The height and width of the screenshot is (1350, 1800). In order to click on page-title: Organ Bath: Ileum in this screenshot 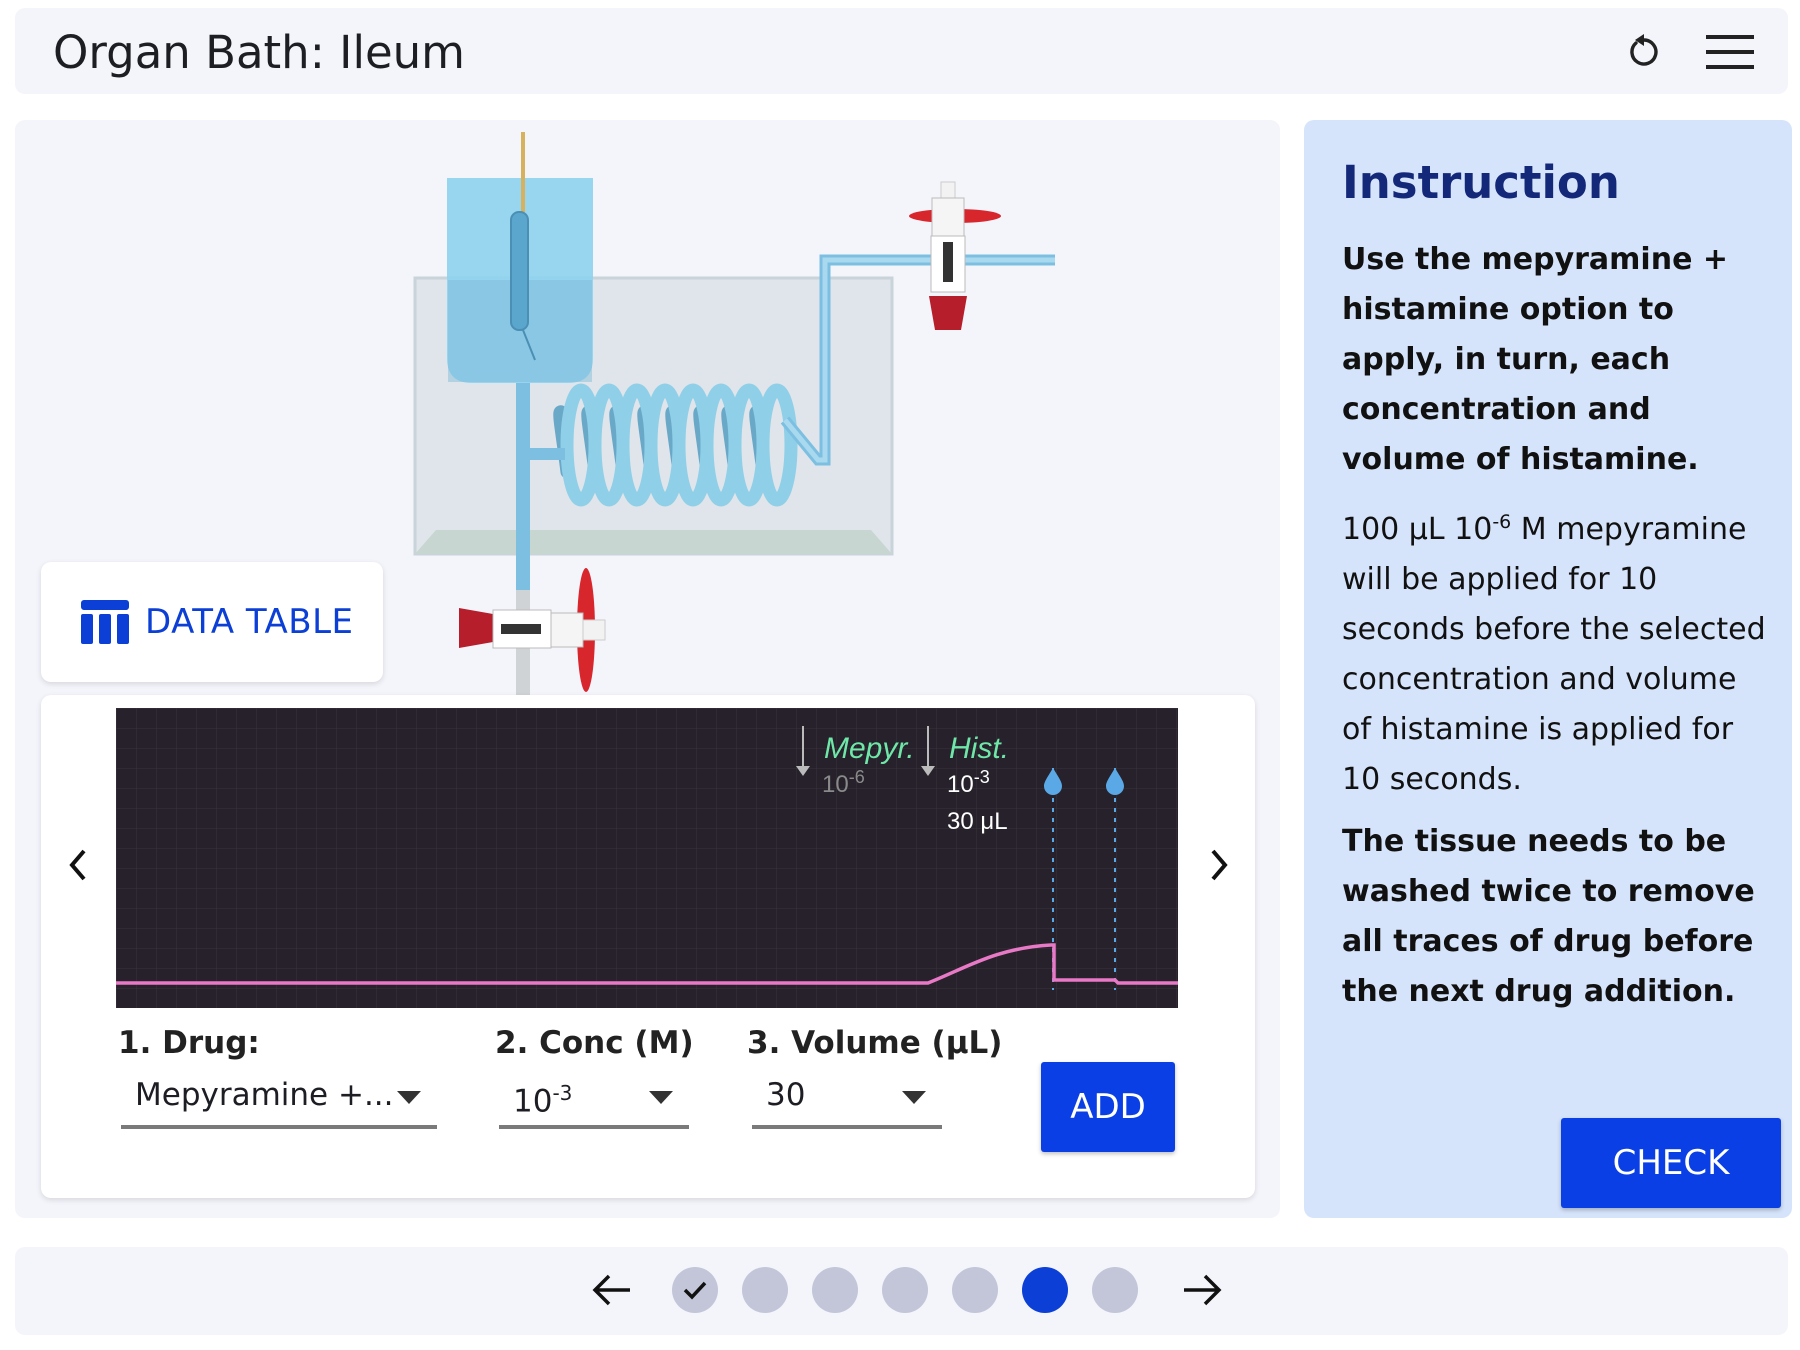, I will do `click(259, 52)`.